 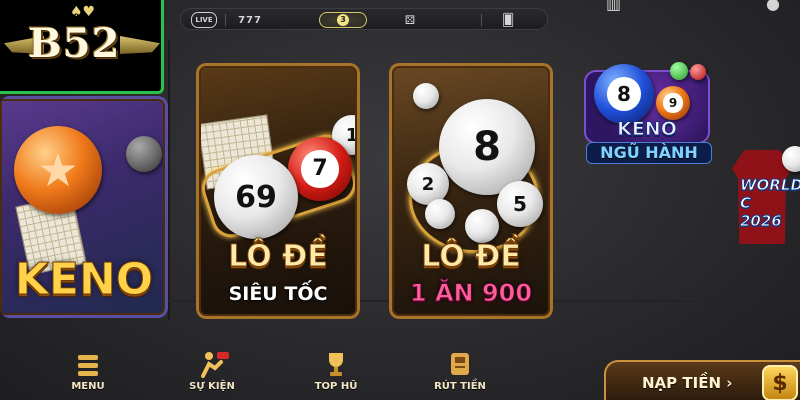 I want to click on red-ball-icon, so click(x=698, y=72).